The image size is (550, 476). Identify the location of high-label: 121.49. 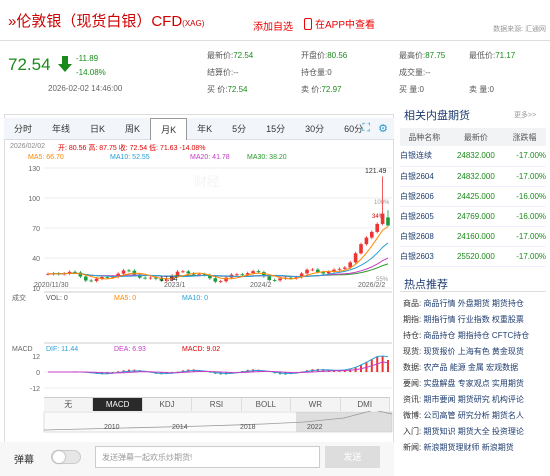
(376, 171).